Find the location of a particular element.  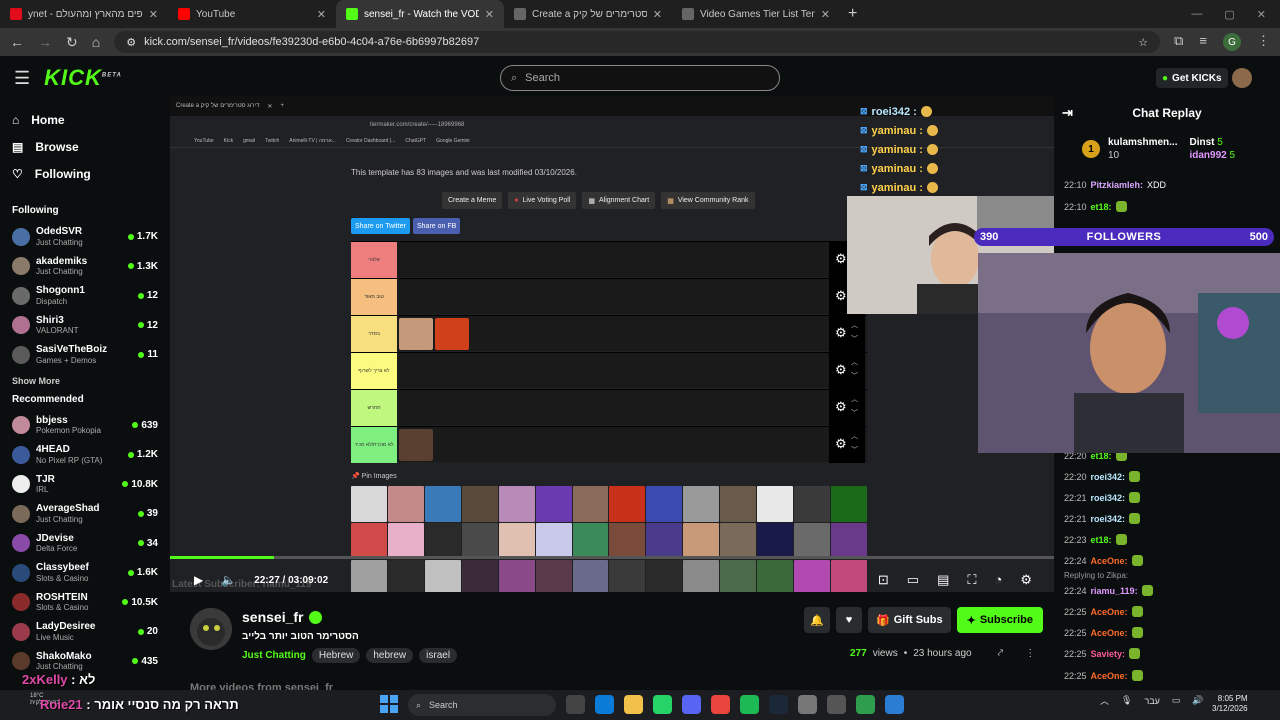

new-tab-button: + is located at coordinates (852, 14).